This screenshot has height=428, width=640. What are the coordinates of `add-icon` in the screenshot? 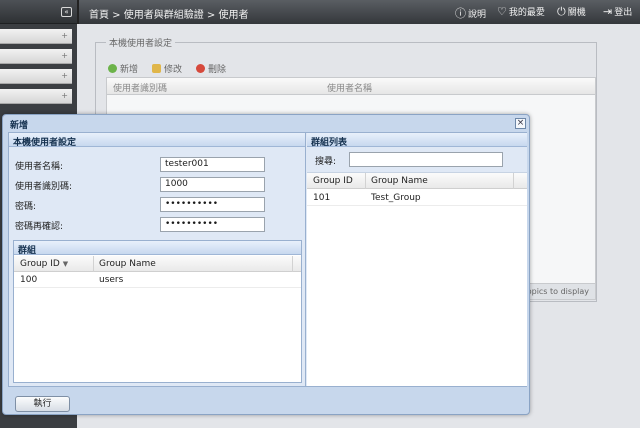 It's located at (112, 68).